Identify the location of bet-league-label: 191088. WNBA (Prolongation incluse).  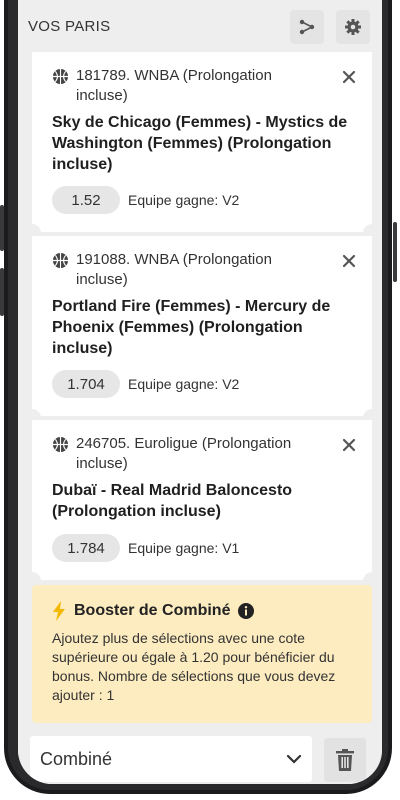
(174, 269).